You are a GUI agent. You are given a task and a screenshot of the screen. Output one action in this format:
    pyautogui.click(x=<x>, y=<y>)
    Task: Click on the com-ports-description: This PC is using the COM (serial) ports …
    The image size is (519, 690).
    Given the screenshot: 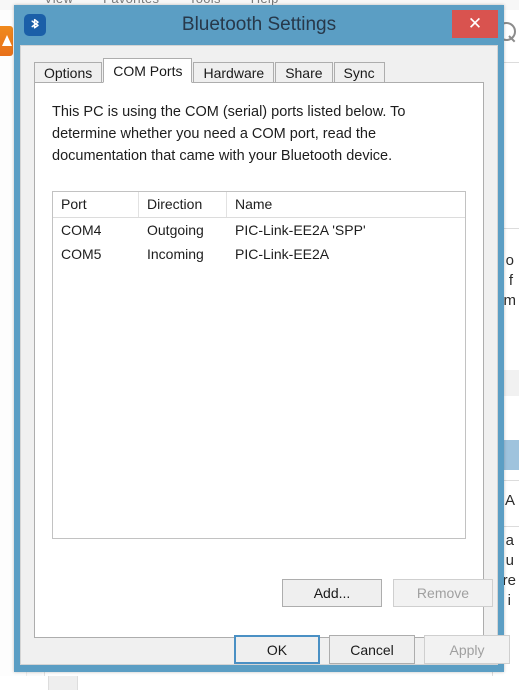 What is the action you would take?
    pyautogui.click(x=229, y=134)
    